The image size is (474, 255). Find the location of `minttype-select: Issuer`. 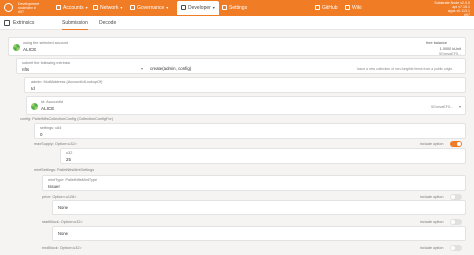

minttype-select: Issuer is located at coordinates (54, 186).